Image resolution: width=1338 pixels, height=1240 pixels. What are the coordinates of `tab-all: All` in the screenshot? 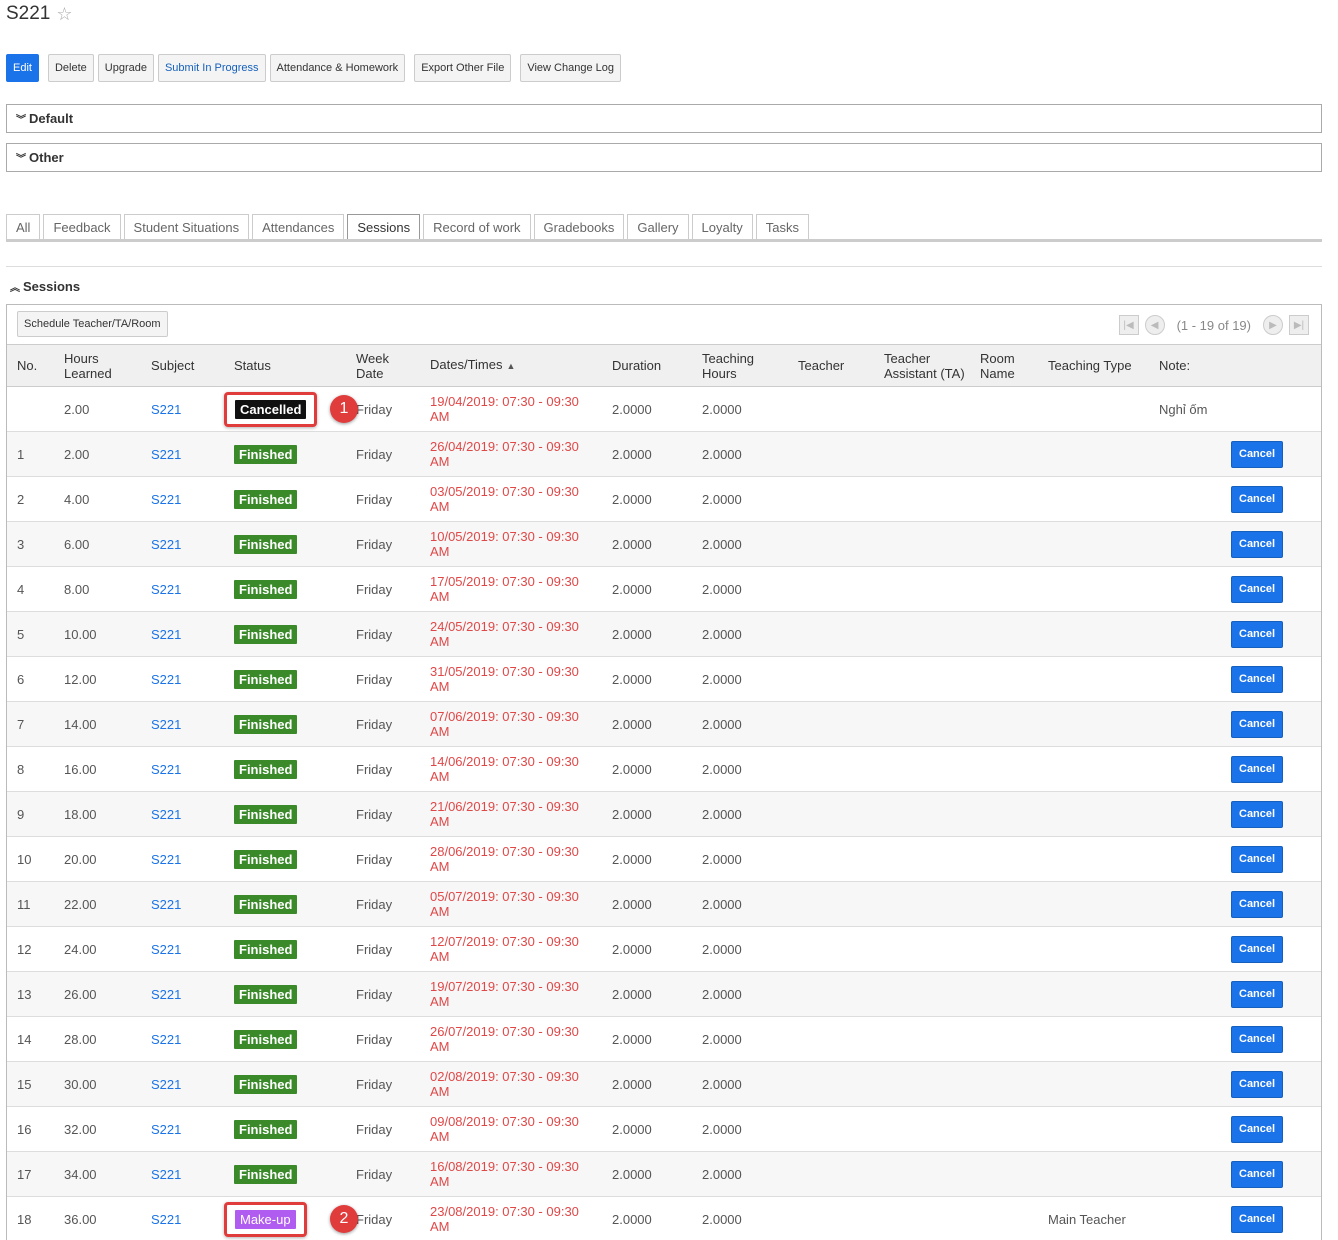 It's located at (23, 226).